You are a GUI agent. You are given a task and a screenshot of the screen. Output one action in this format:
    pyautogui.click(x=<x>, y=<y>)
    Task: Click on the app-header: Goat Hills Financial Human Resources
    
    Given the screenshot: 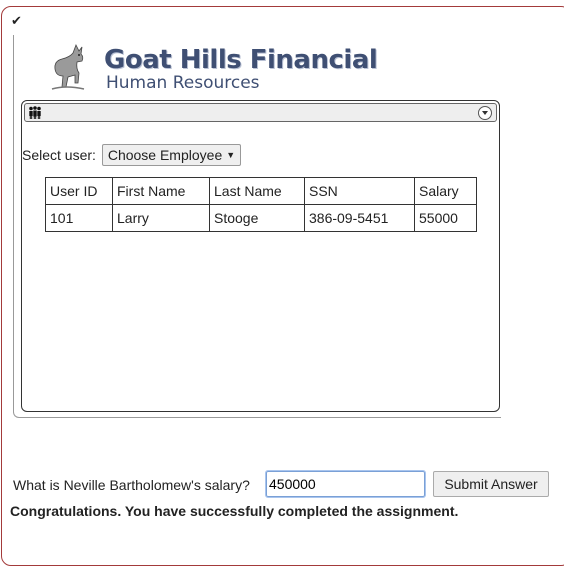 What is the action you would take?
    pyautogui.click(x=257, y=66)
    